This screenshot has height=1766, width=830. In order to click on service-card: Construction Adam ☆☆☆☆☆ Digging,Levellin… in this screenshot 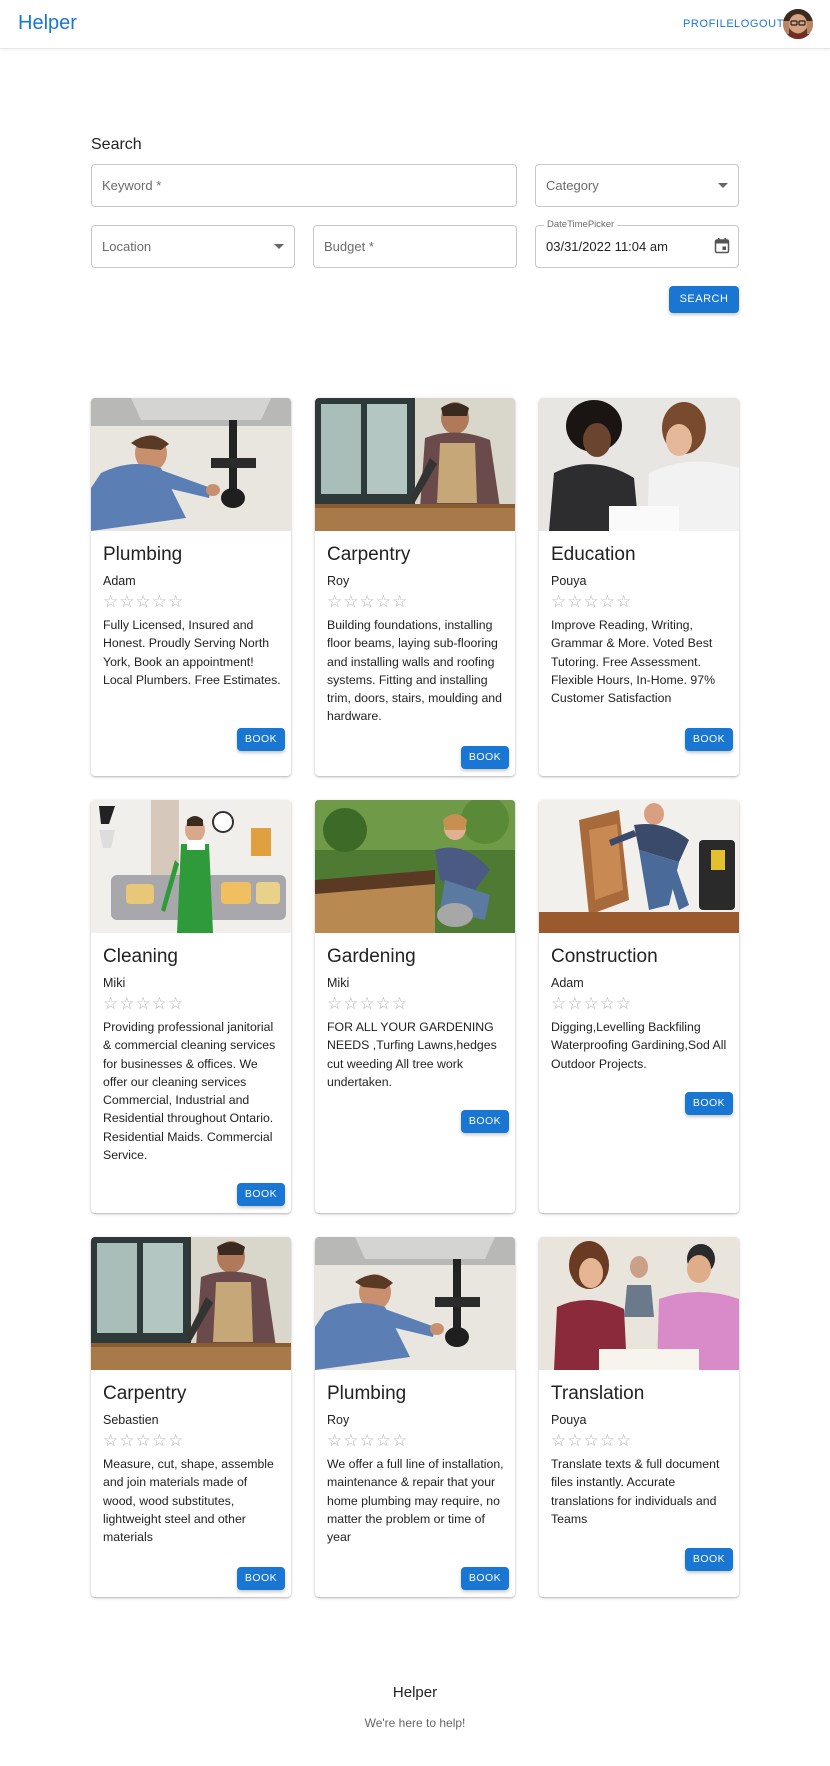, I will do `click(639, 1006)`.